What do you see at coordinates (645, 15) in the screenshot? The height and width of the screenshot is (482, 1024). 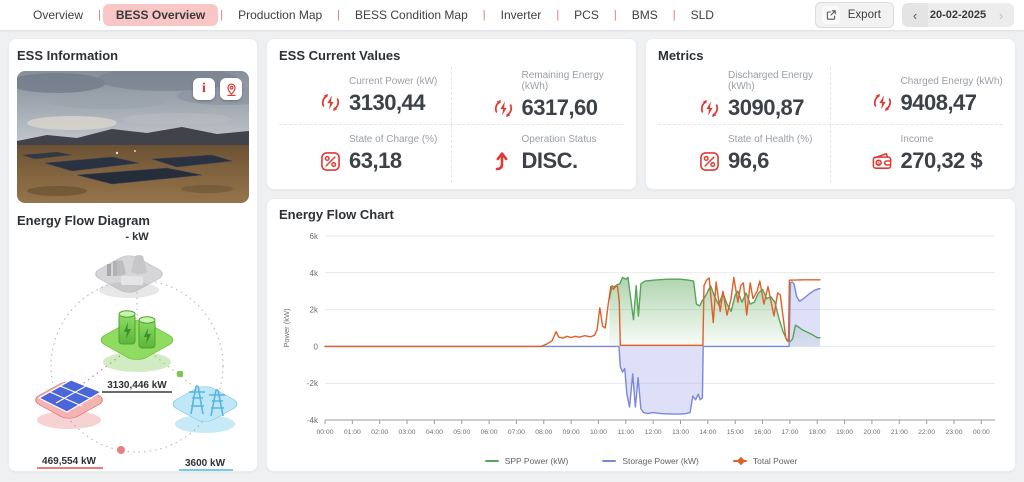 I see `nav-item-bms: BMS` at bounding box center [645, 15].